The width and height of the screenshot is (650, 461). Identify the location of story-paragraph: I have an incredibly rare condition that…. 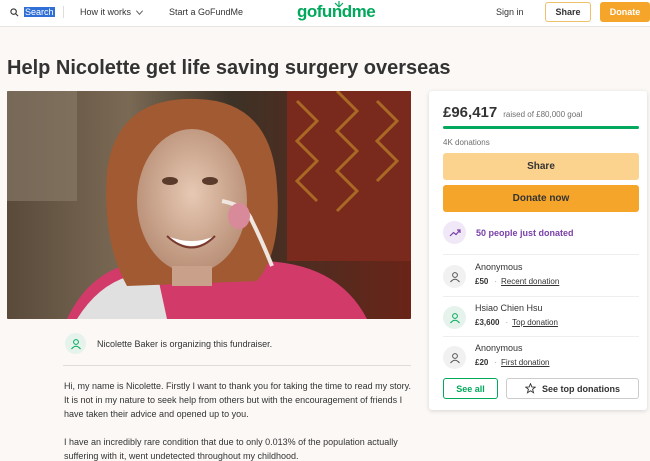
(231, 449).